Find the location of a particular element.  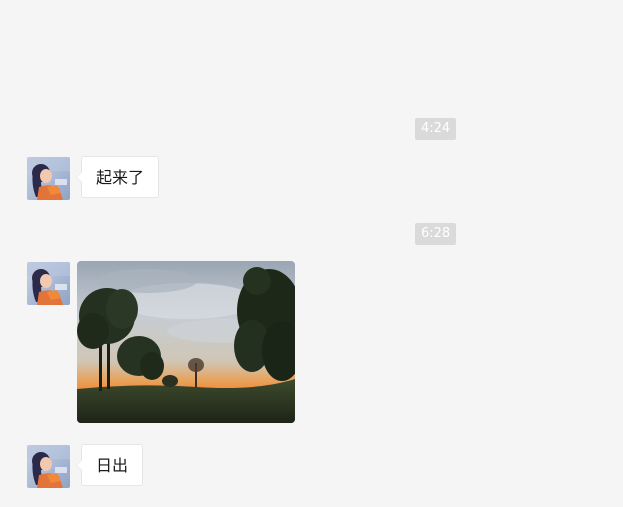

sunset-photo-icon is located at coordinates (186, 342).